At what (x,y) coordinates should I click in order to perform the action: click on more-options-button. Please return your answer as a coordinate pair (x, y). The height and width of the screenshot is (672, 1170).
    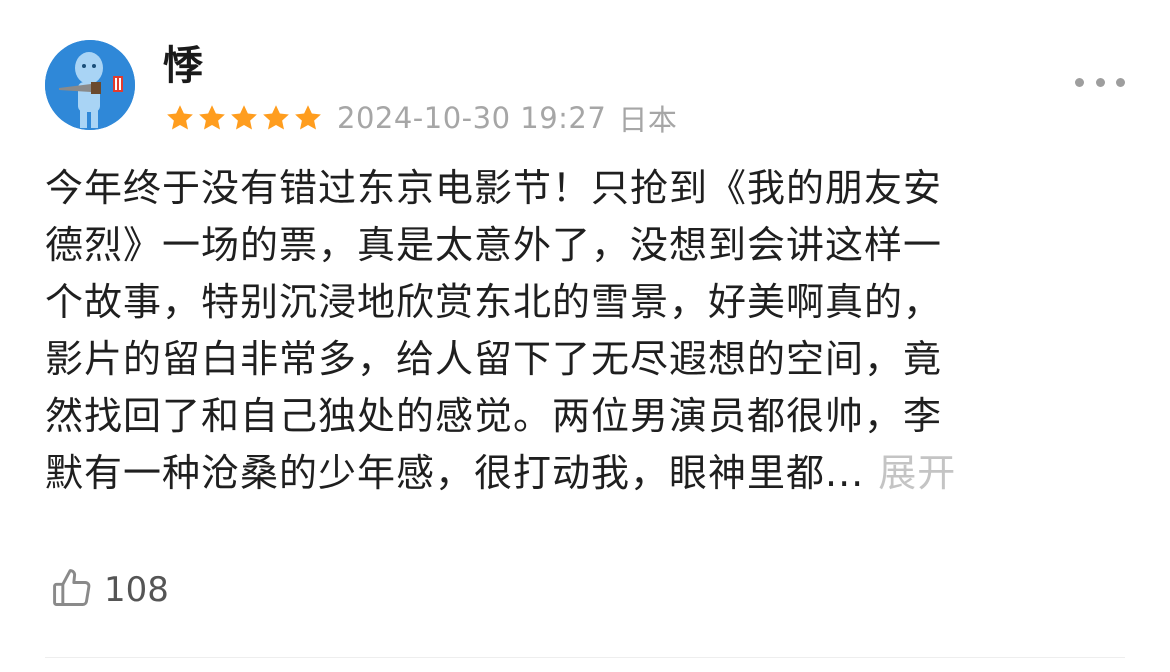
    Looking at the image, I should click on (1100, 82).